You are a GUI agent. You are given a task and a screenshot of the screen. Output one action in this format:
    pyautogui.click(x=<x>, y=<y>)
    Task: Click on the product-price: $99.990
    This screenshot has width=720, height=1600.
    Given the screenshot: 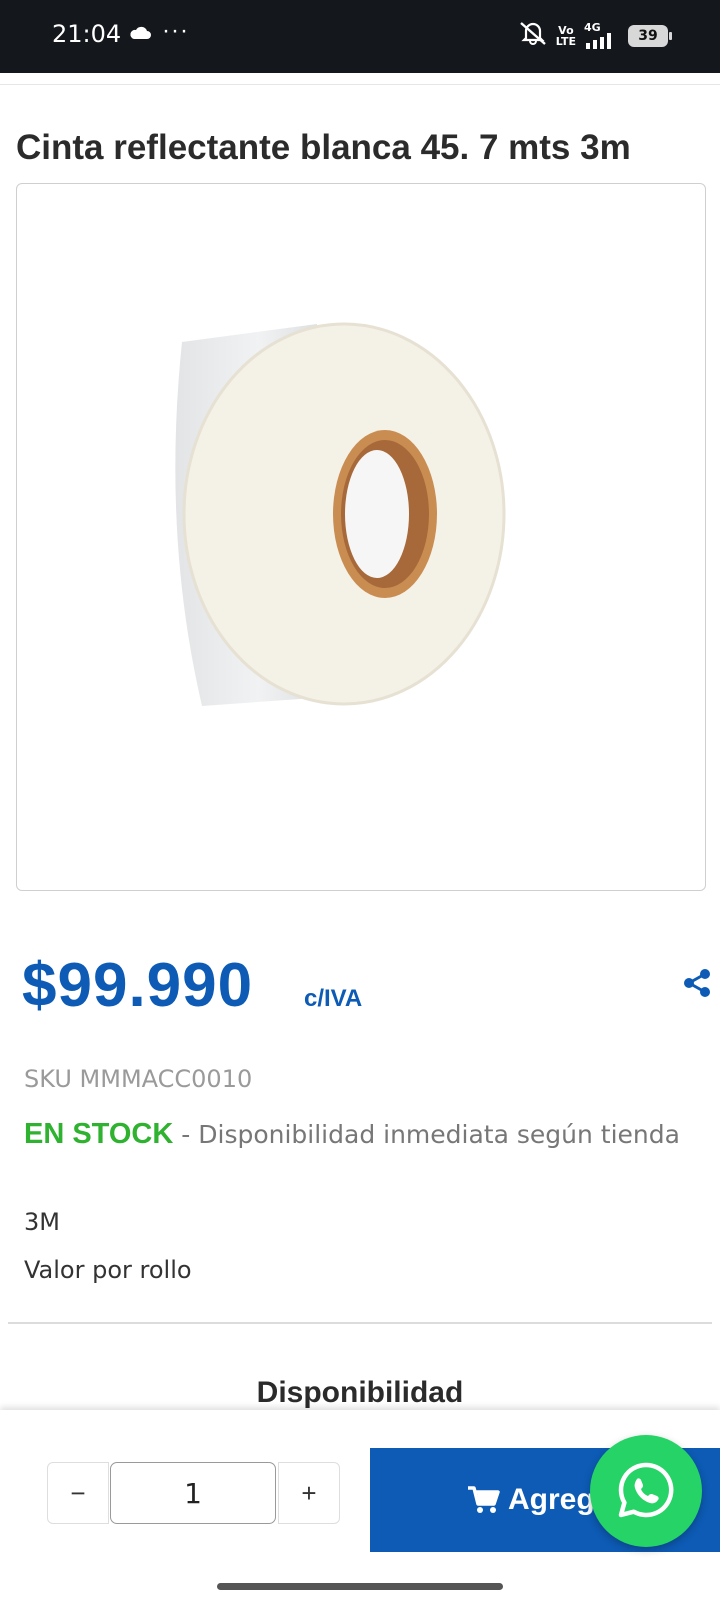 What is the action you would take?
    pyautogui.click(x=138, y=985)
    